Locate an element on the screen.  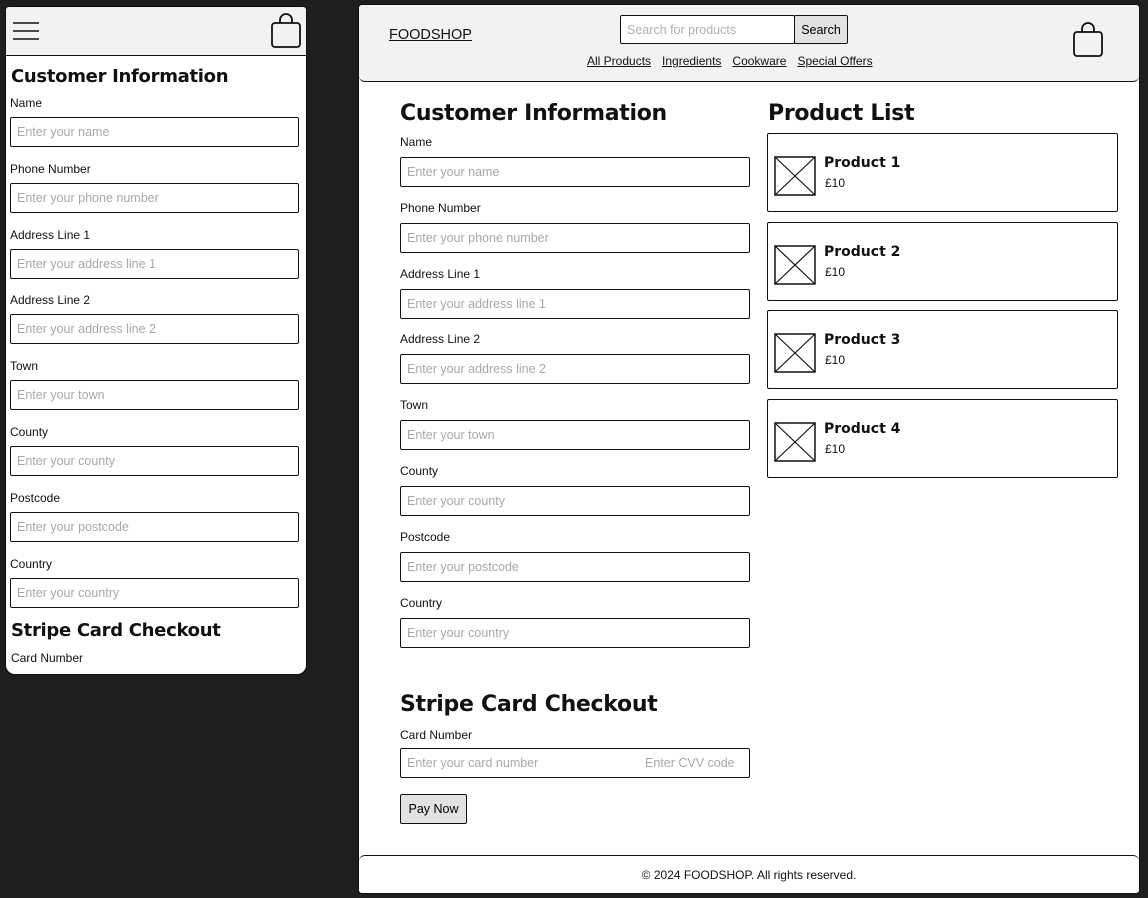
product-card: Product 2 £10 is located at coordinates (942, 261).